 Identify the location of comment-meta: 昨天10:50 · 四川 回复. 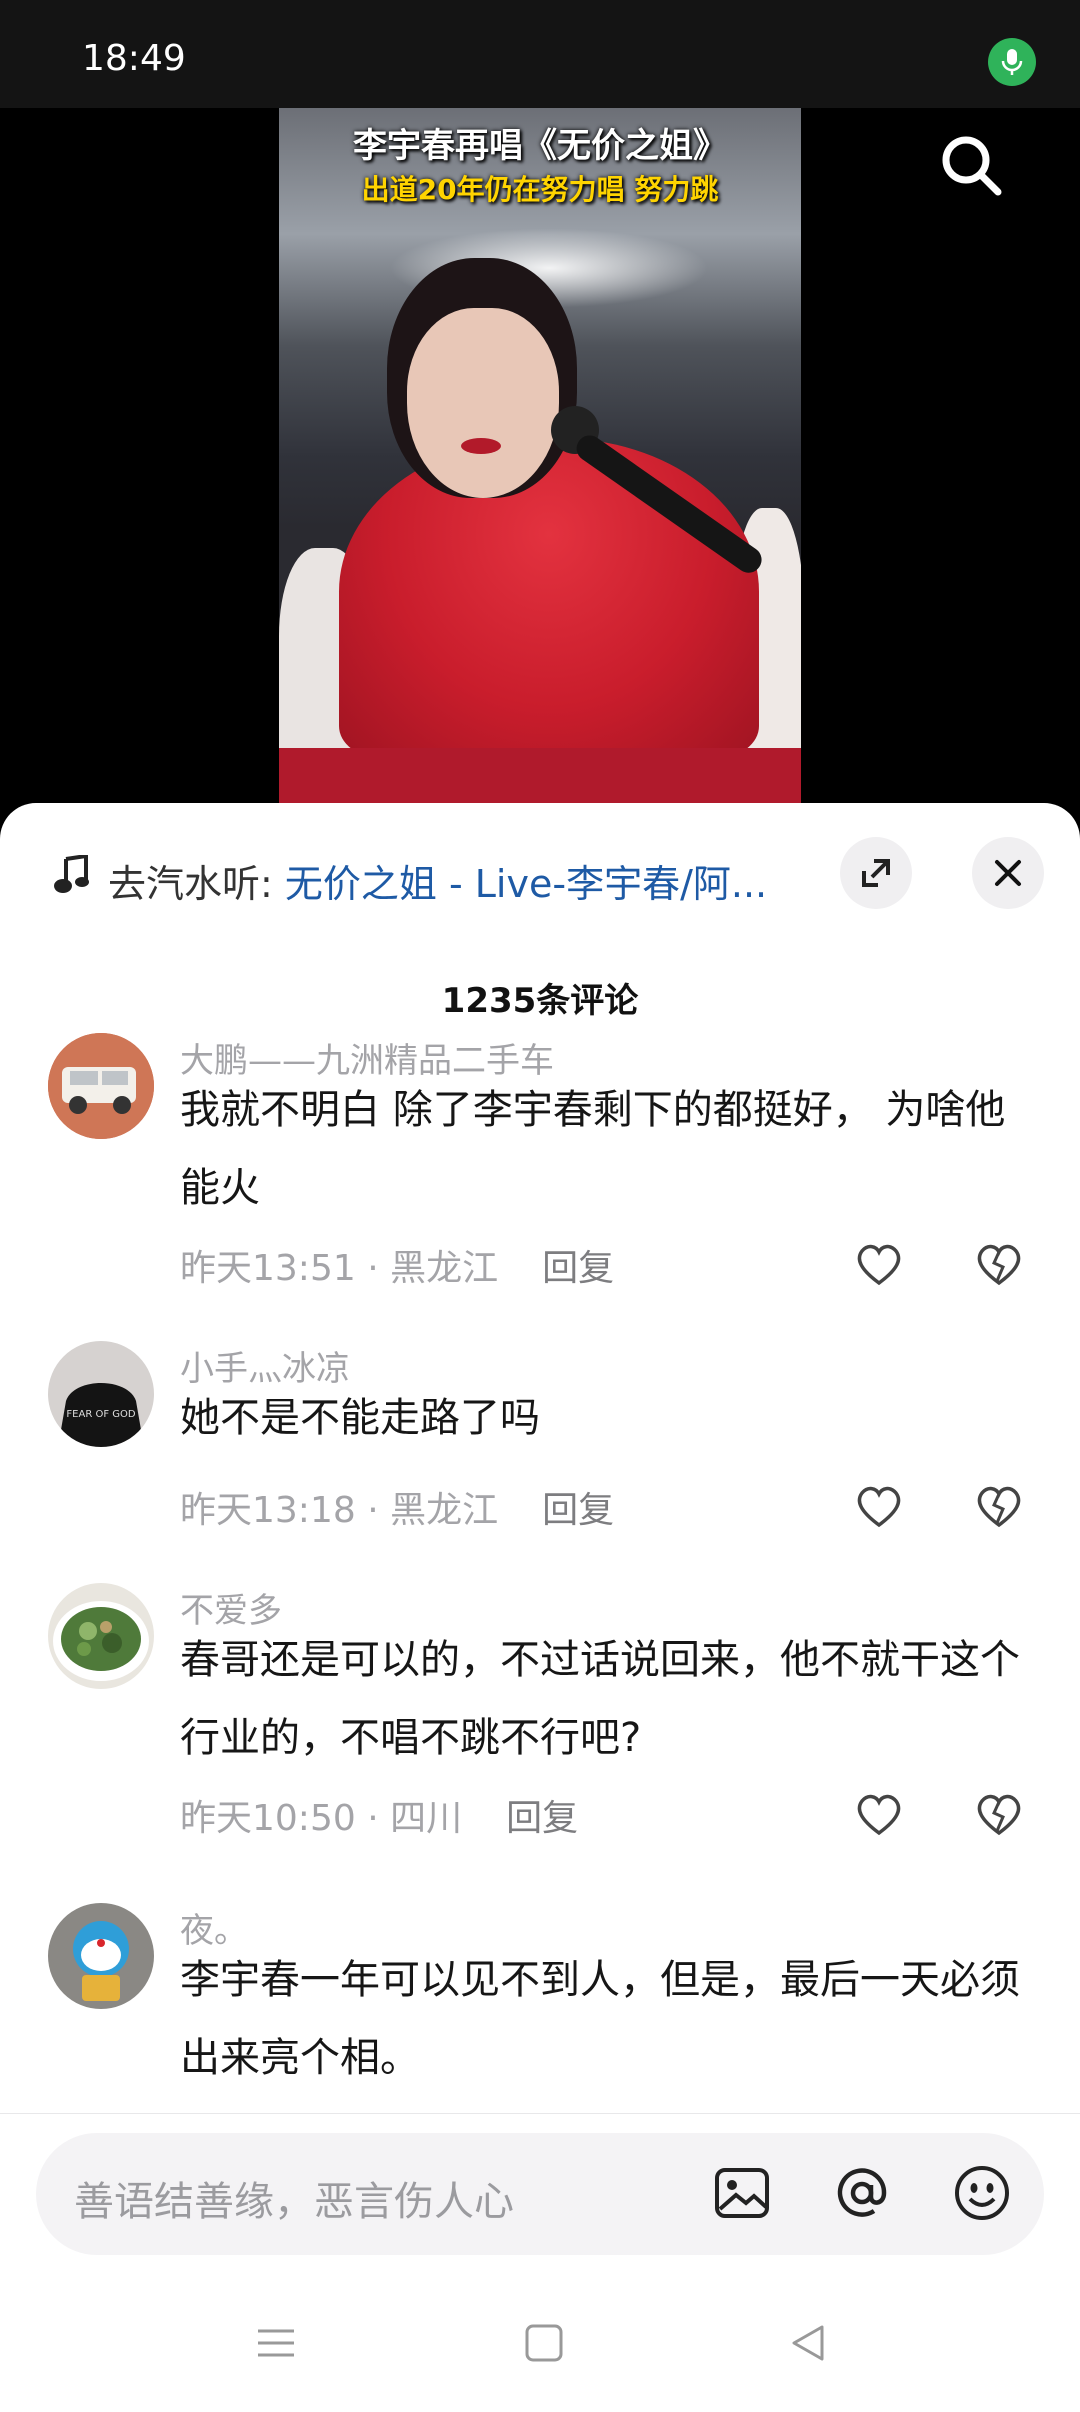
(379, 1818).